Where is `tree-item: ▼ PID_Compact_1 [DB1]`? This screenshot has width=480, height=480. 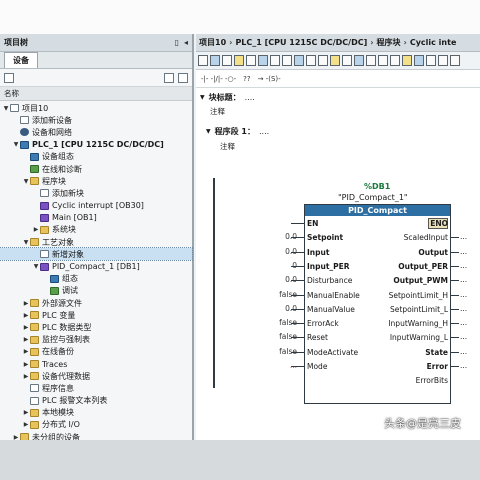 tree-item: ▼ PID_Compact_1 [DB1] is located at coordinates (96, 266).